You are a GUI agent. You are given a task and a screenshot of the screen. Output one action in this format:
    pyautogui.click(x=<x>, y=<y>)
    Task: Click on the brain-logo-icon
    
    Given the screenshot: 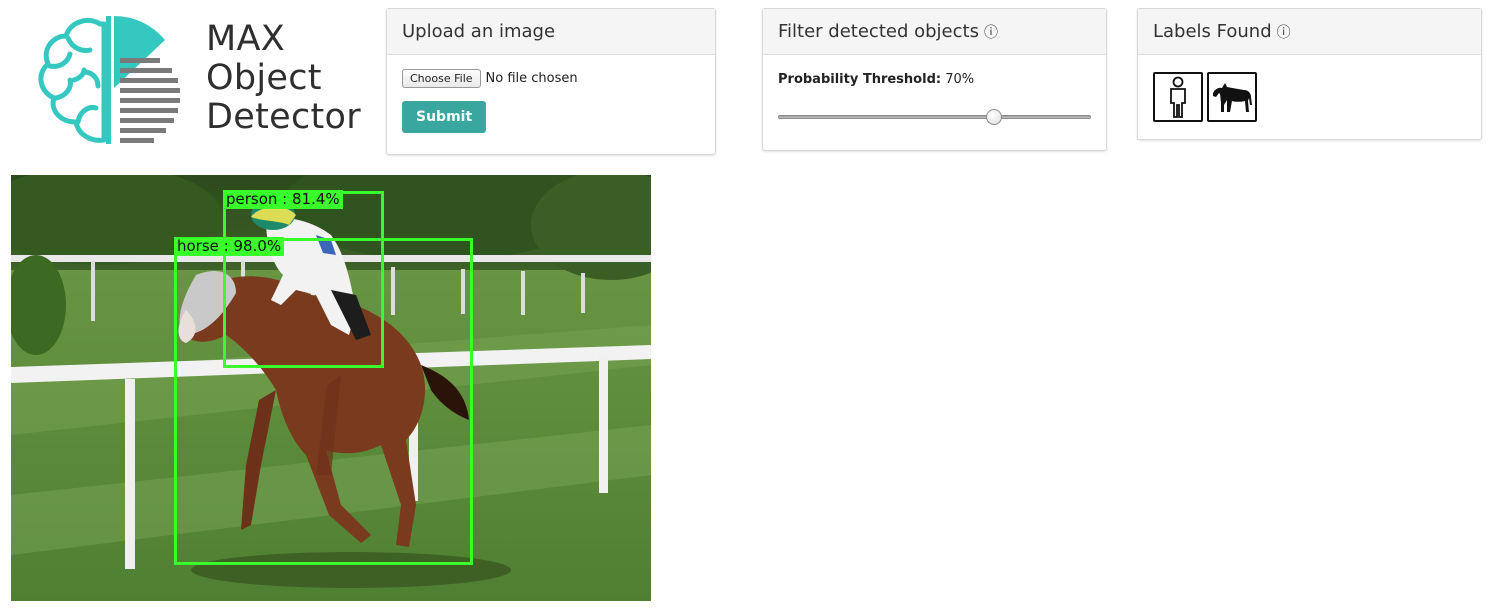 What is the action you would take?
    pyautogui.click(x=109, y=79)
    